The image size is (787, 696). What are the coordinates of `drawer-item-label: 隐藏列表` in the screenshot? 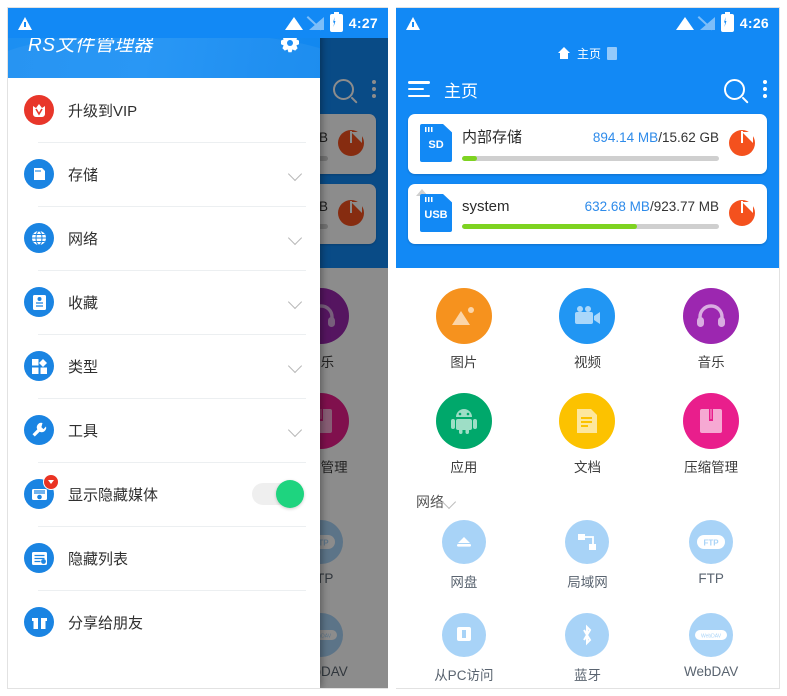 It's located at (98, 559).